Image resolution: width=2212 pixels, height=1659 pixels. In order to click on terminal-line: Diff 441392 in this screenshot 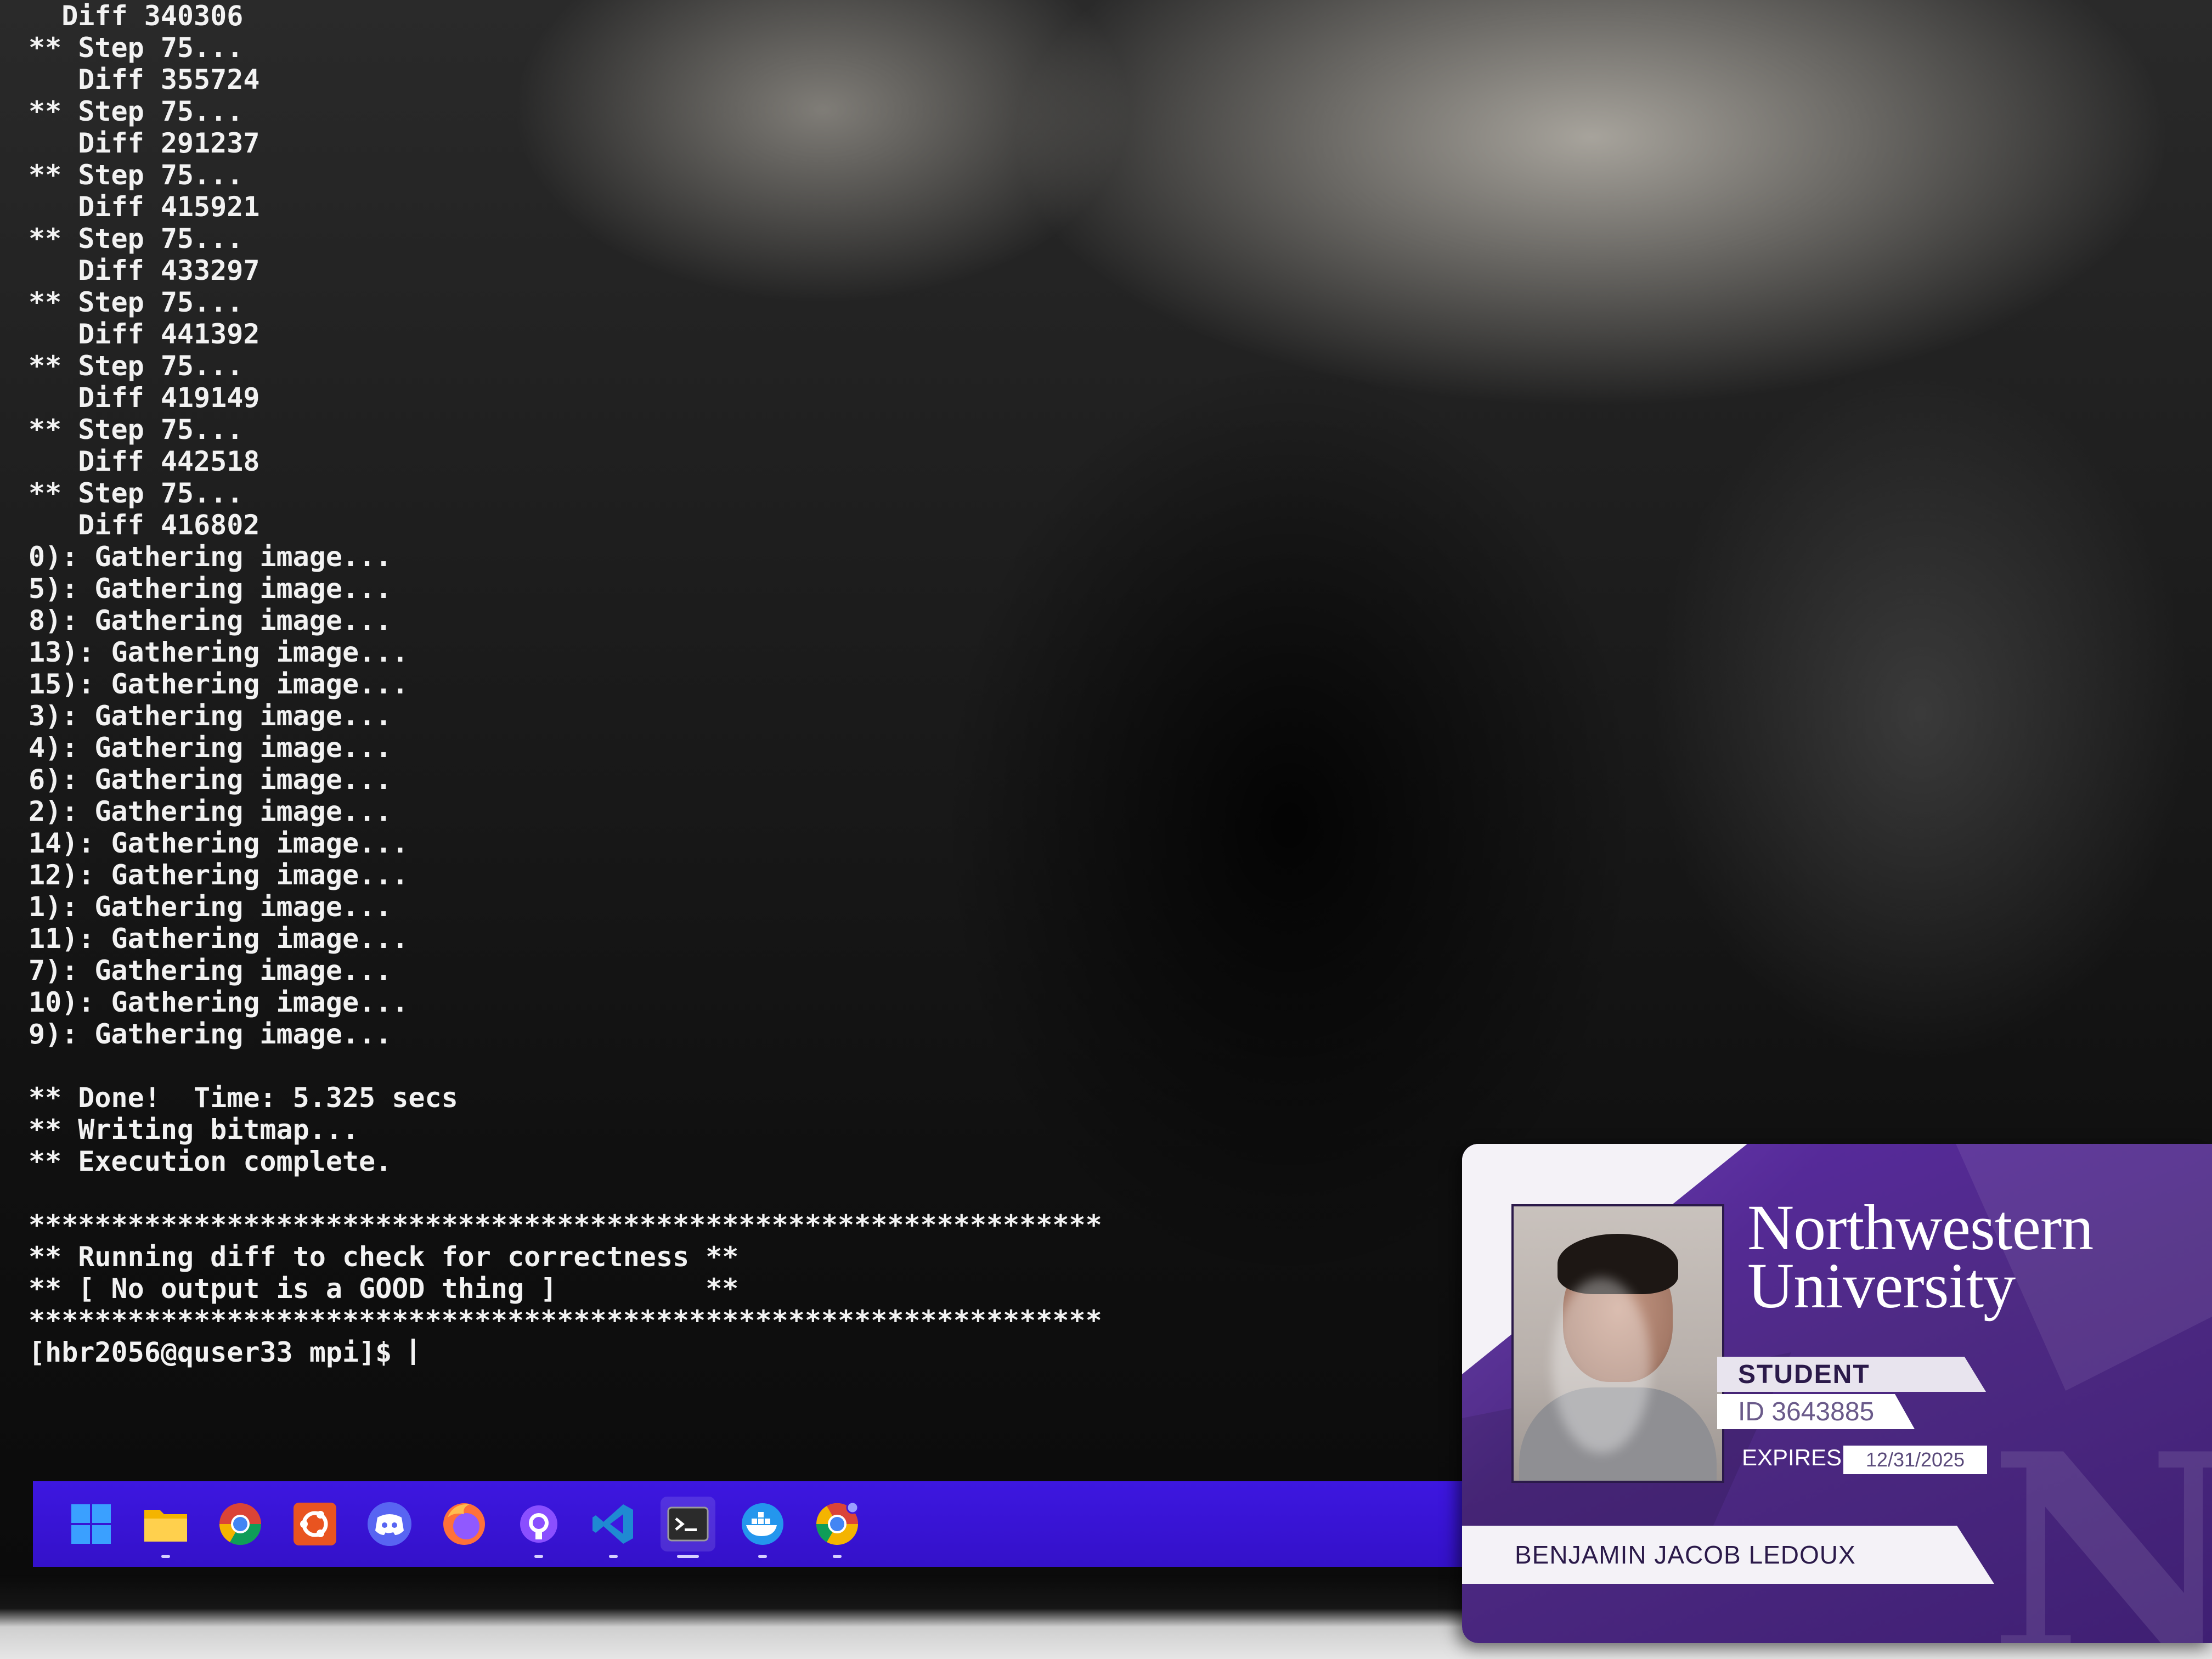, I will do `click(144, 334)`.